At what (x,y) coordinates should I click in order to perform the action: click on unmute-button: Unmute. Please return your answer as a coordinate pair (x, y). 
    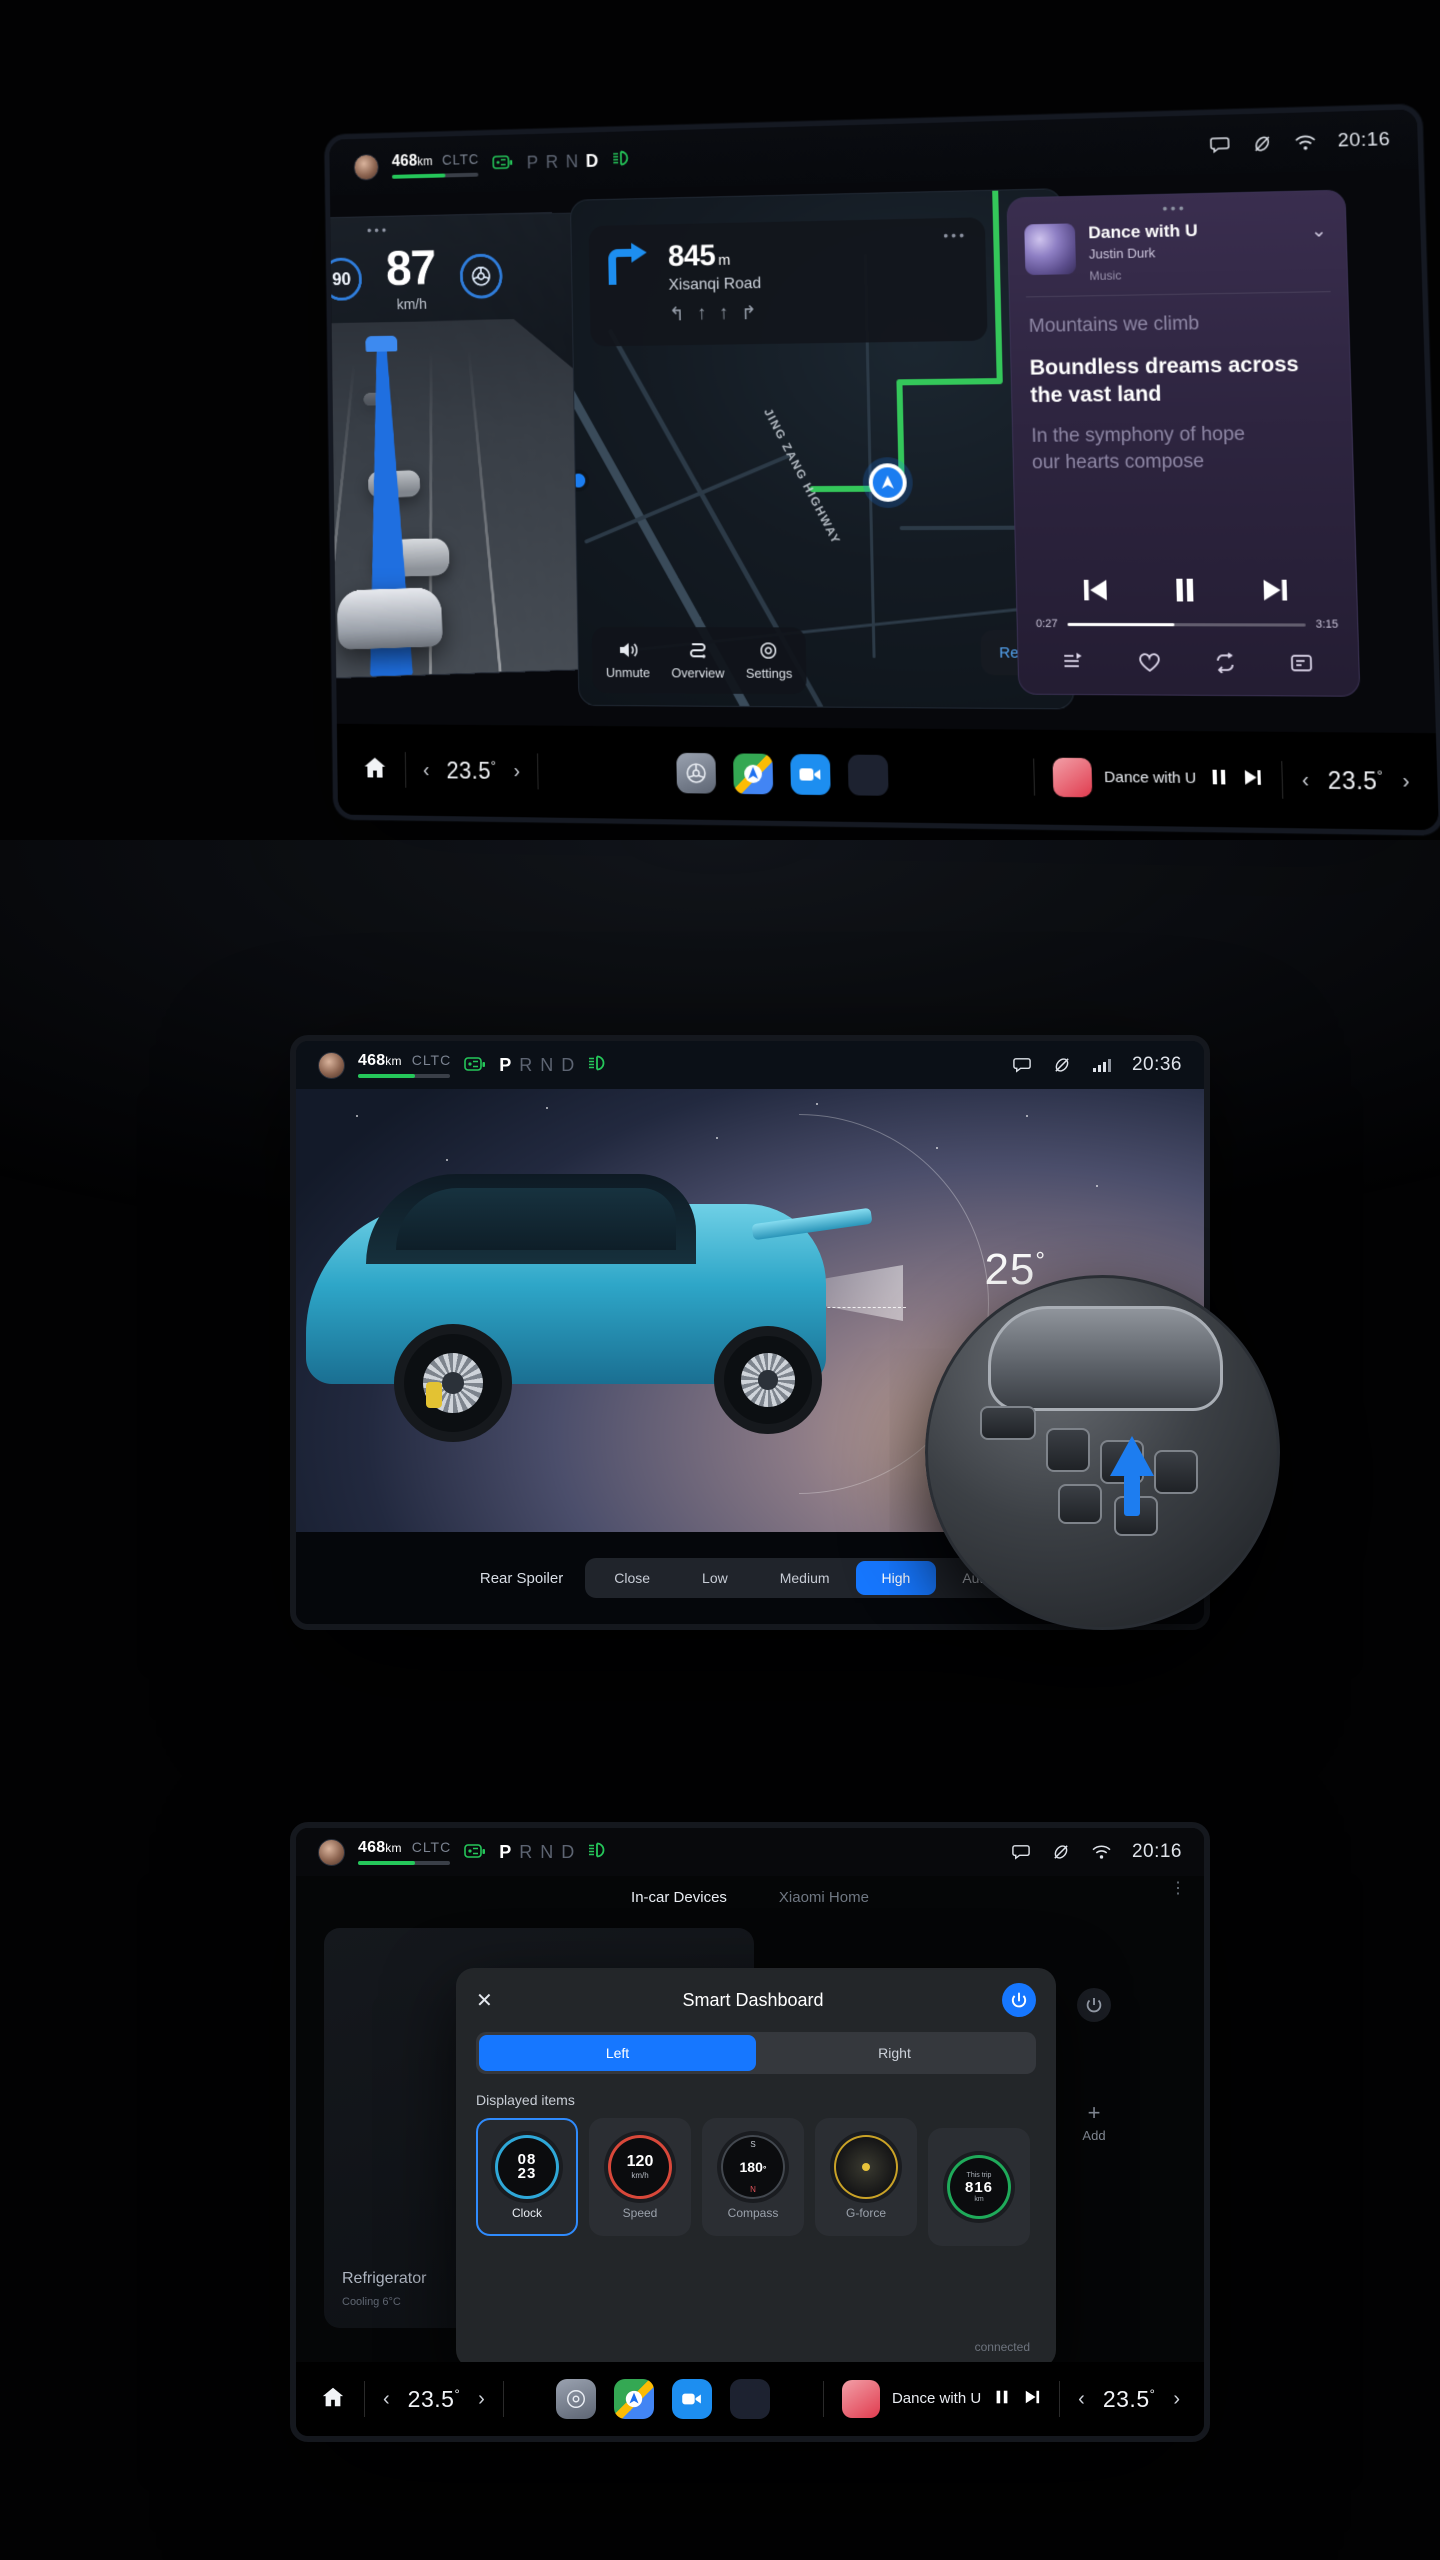
    Looking at the image, I should click on (627, 660).